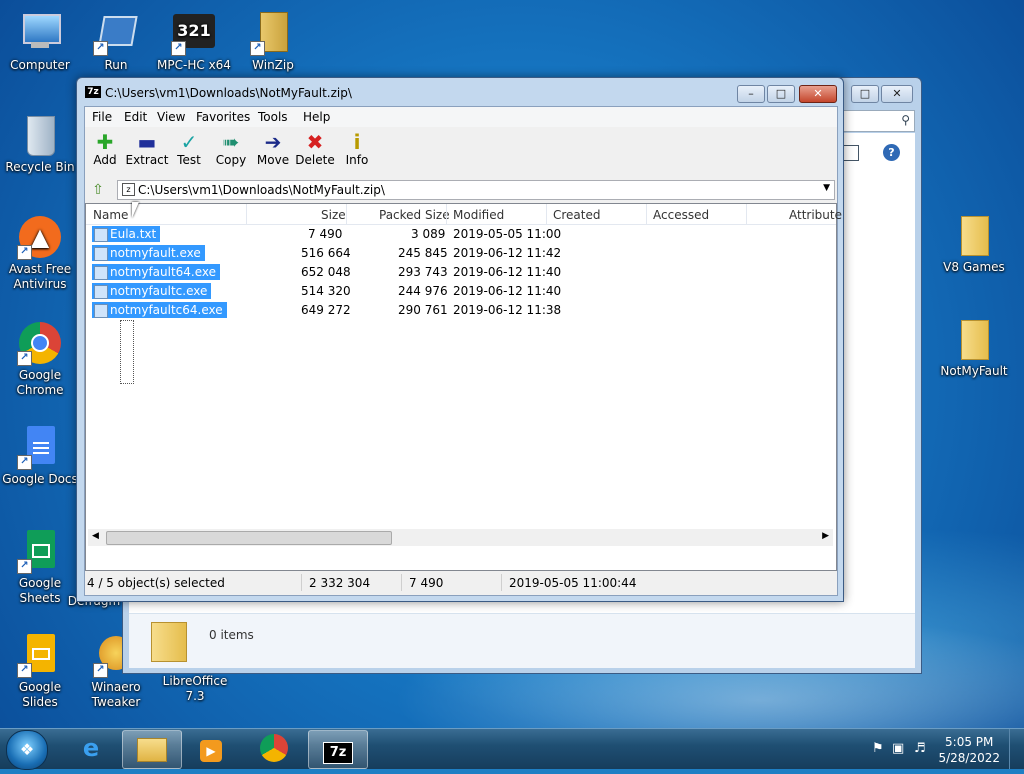 The image size is (1024, 774). I want to click on add-button: ✚ Add, so click(105, 149).